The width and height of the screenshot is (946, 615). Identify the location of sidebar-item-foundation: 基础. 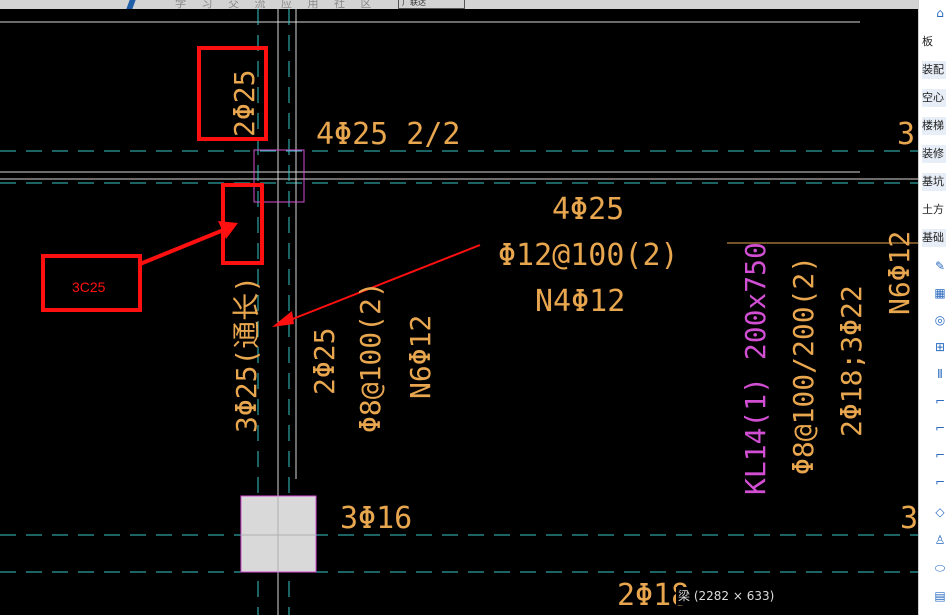
(934, 238).